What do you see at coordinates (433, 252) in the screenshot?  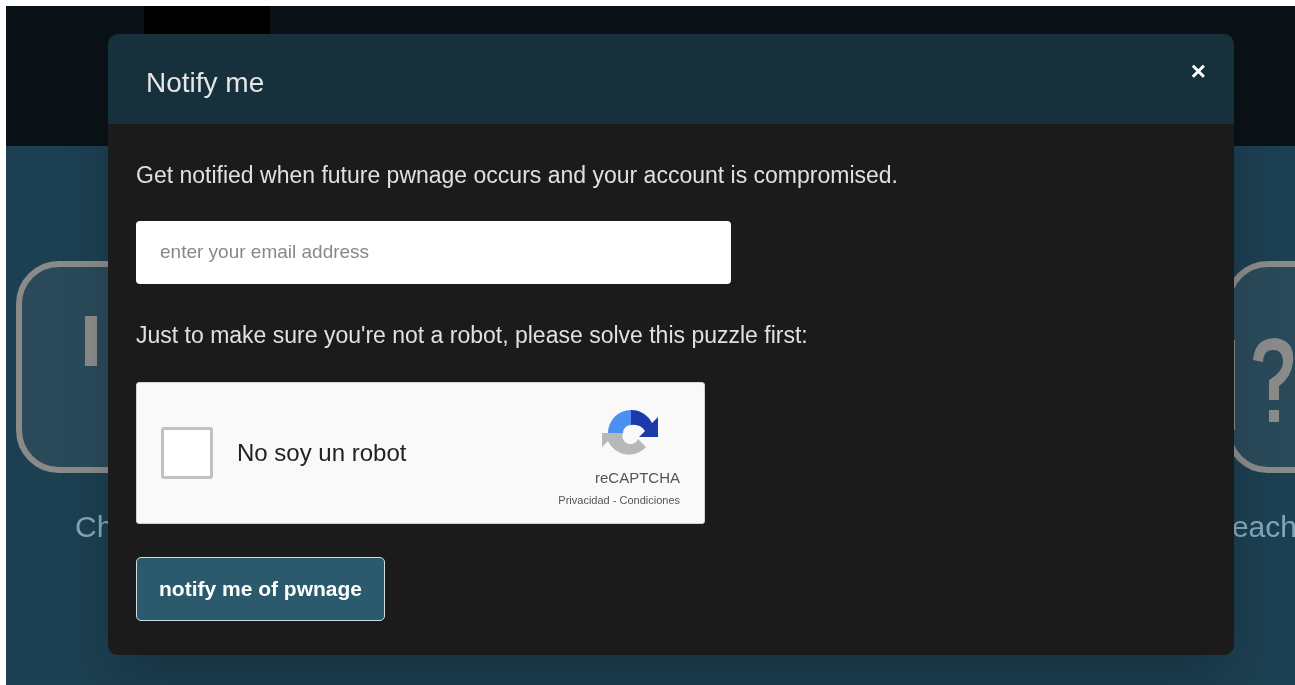 I see `email-field: enter your email address` at bounding box center [433, 252].